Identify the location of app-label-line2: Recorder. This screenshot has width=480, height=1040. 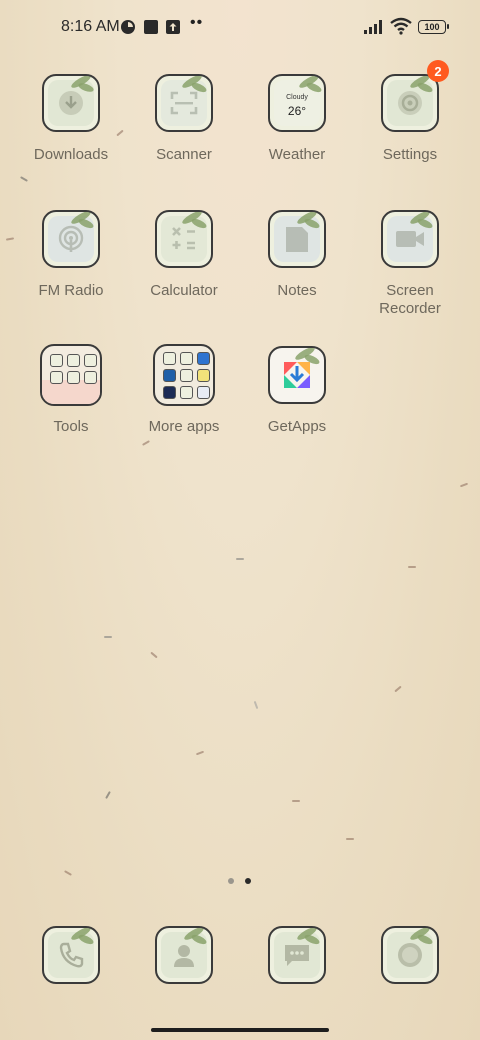
(410, 308).